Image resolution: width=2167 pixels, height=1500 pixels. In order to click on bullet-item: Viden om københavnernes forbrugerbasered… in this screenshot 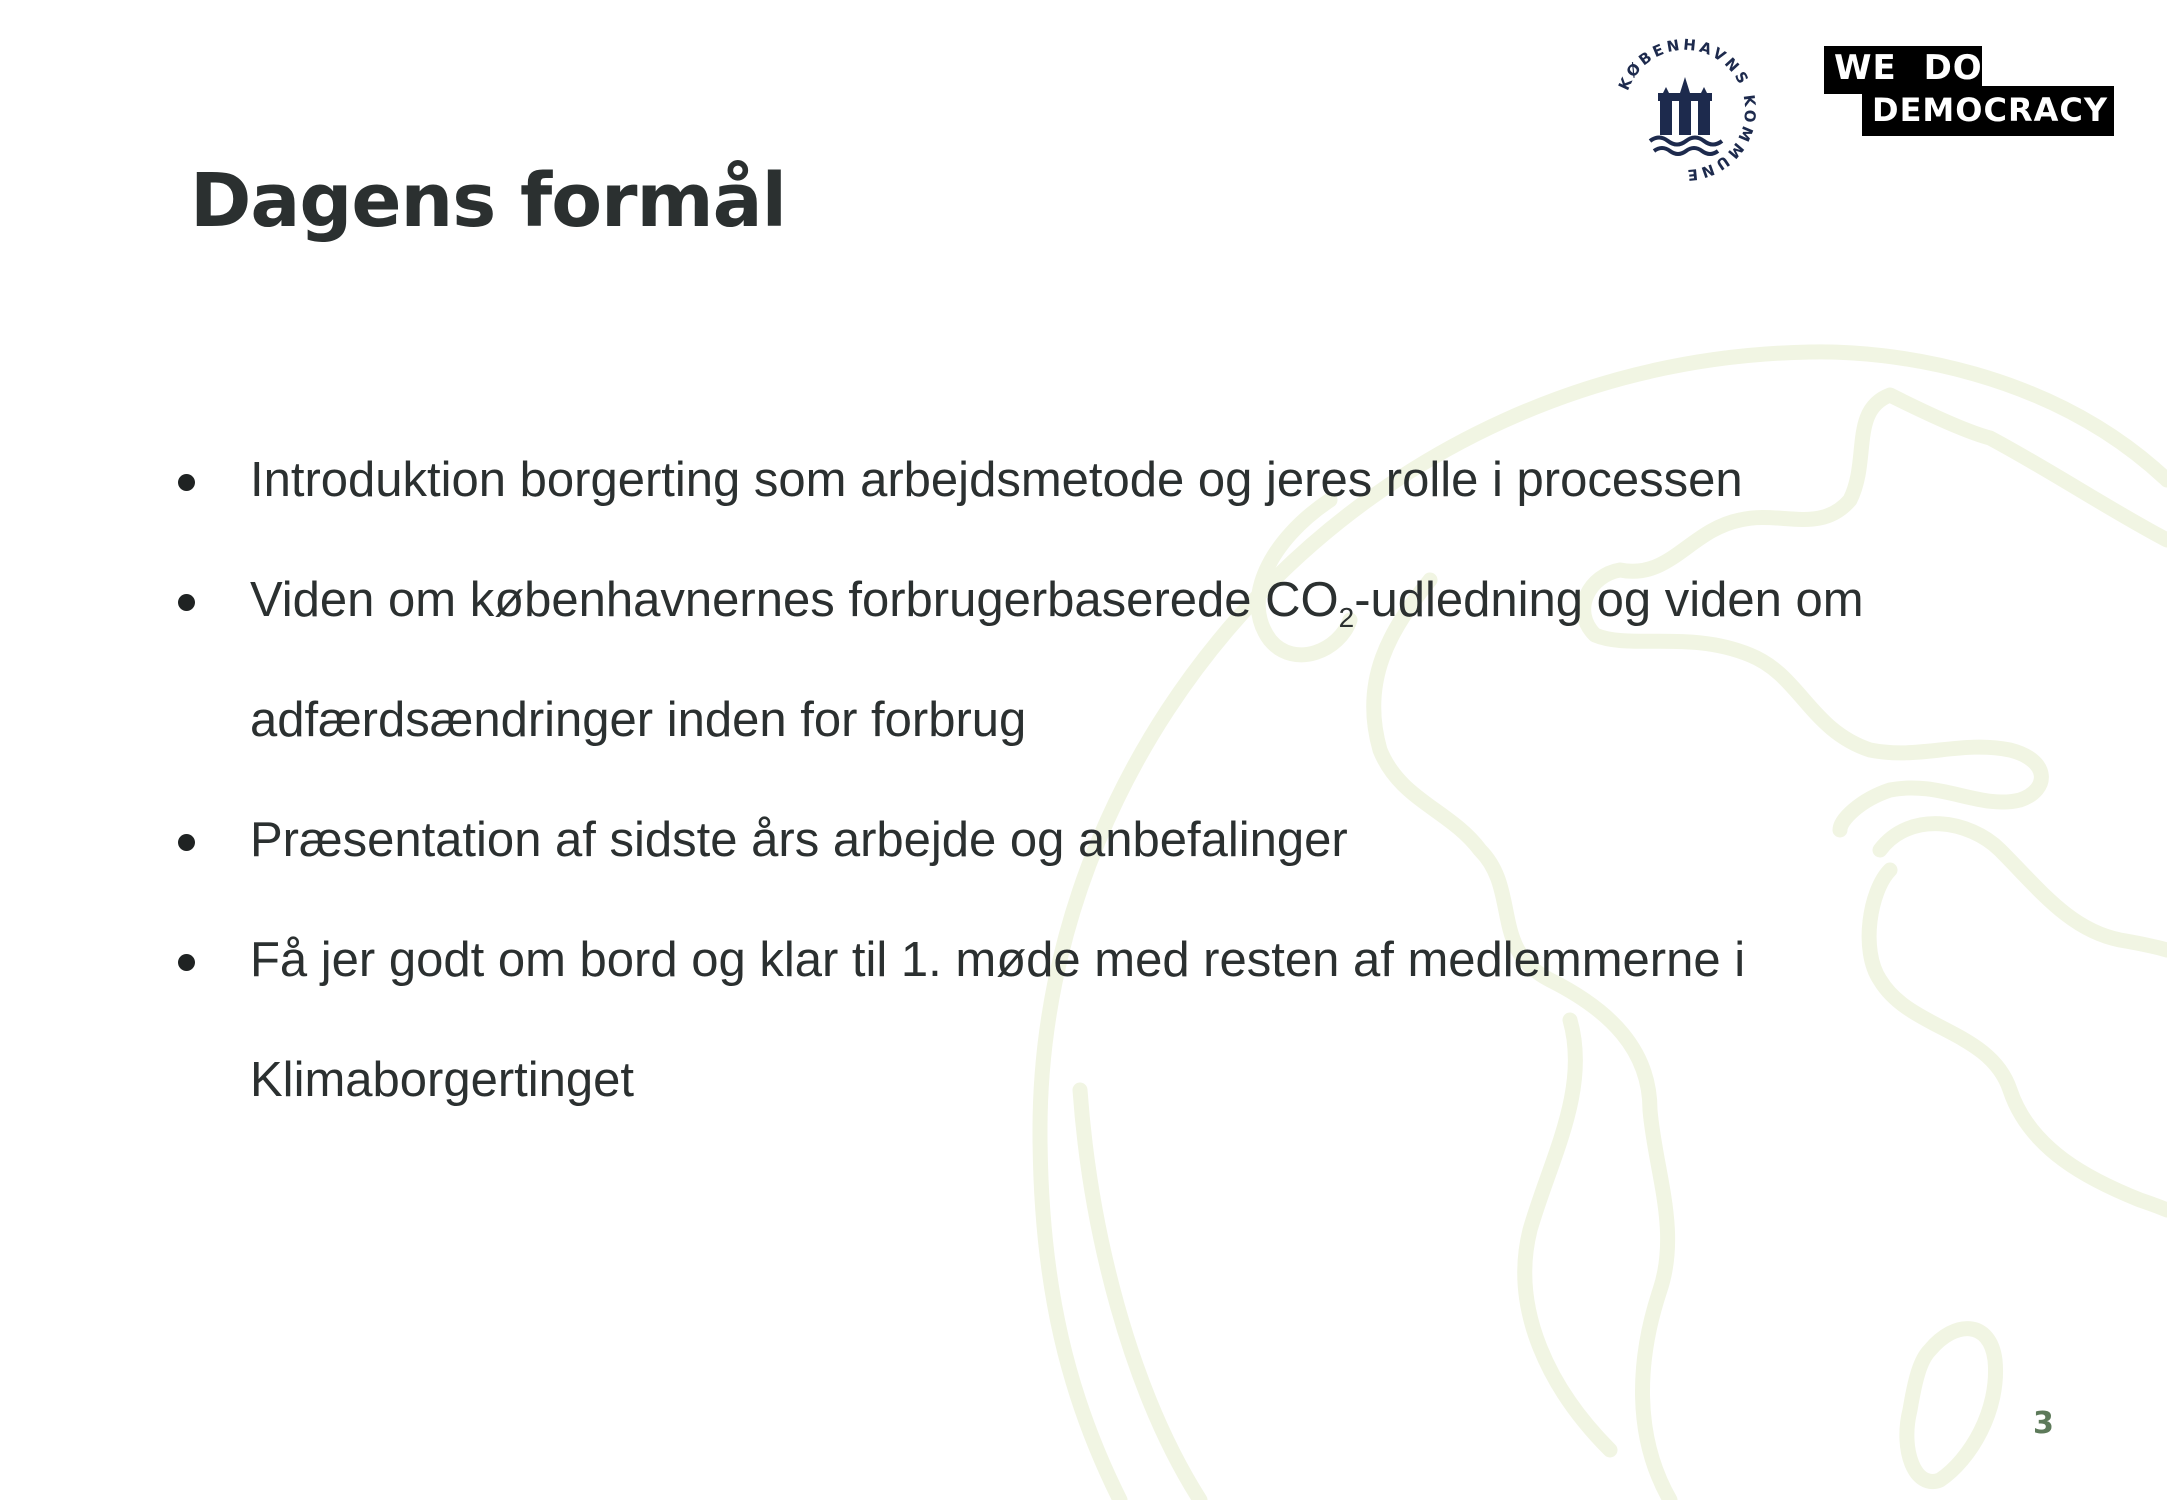, I will do `click(1120, 660)`.